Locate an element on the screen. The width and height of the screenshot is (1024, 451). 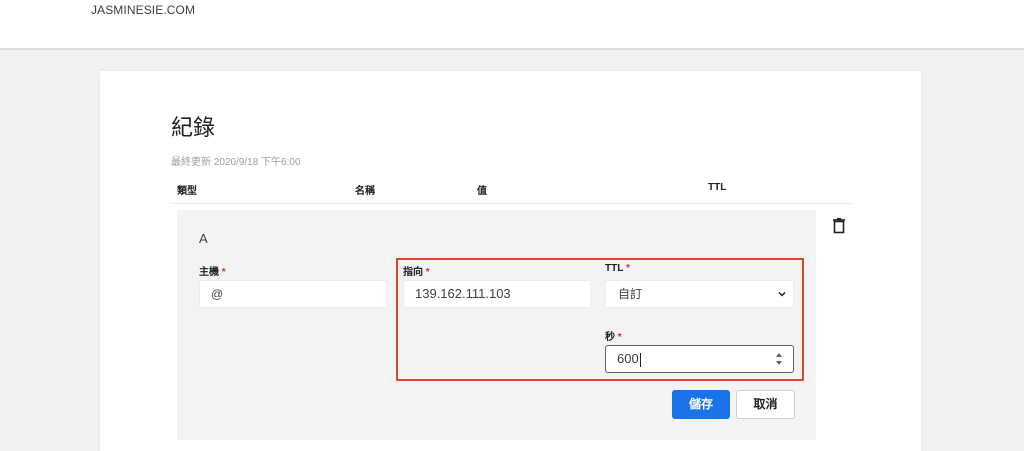
trash-icon is located at coordinates (839, 226).